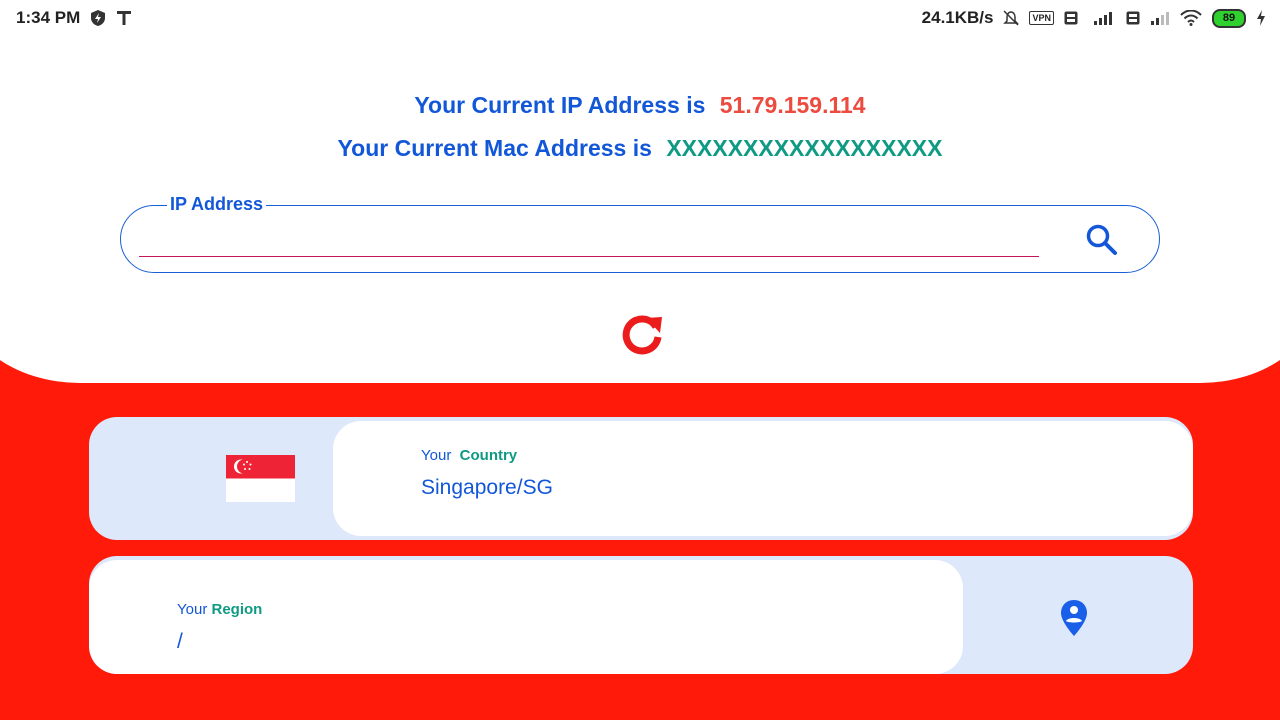 Image resolution: width=1280 pixels, height=720 pixels. Describe the element at coordinates (804, 148) in the screenshot. I see `current-mac-value: XXXXXXXXXXXXXXXXXX` at that location.